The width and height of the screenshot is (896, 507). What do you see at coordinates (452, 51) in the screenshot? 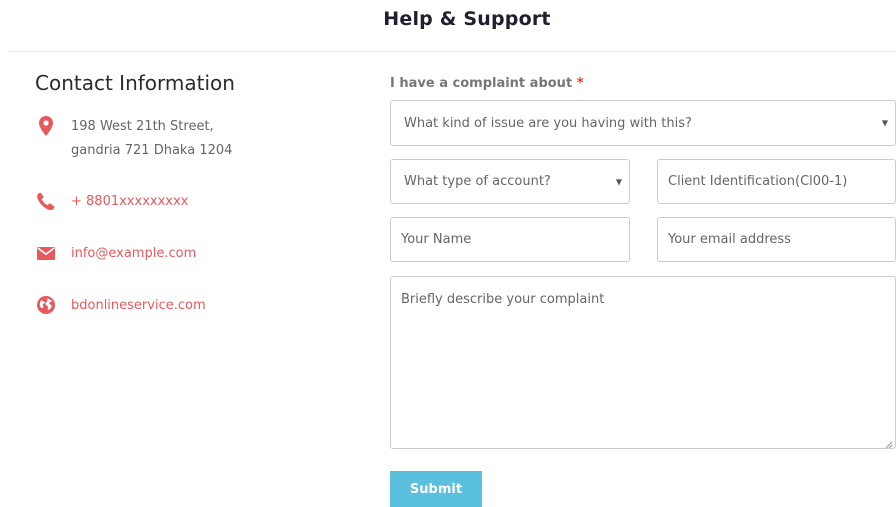
I see `header-divider` at bounding box center [452, 51].